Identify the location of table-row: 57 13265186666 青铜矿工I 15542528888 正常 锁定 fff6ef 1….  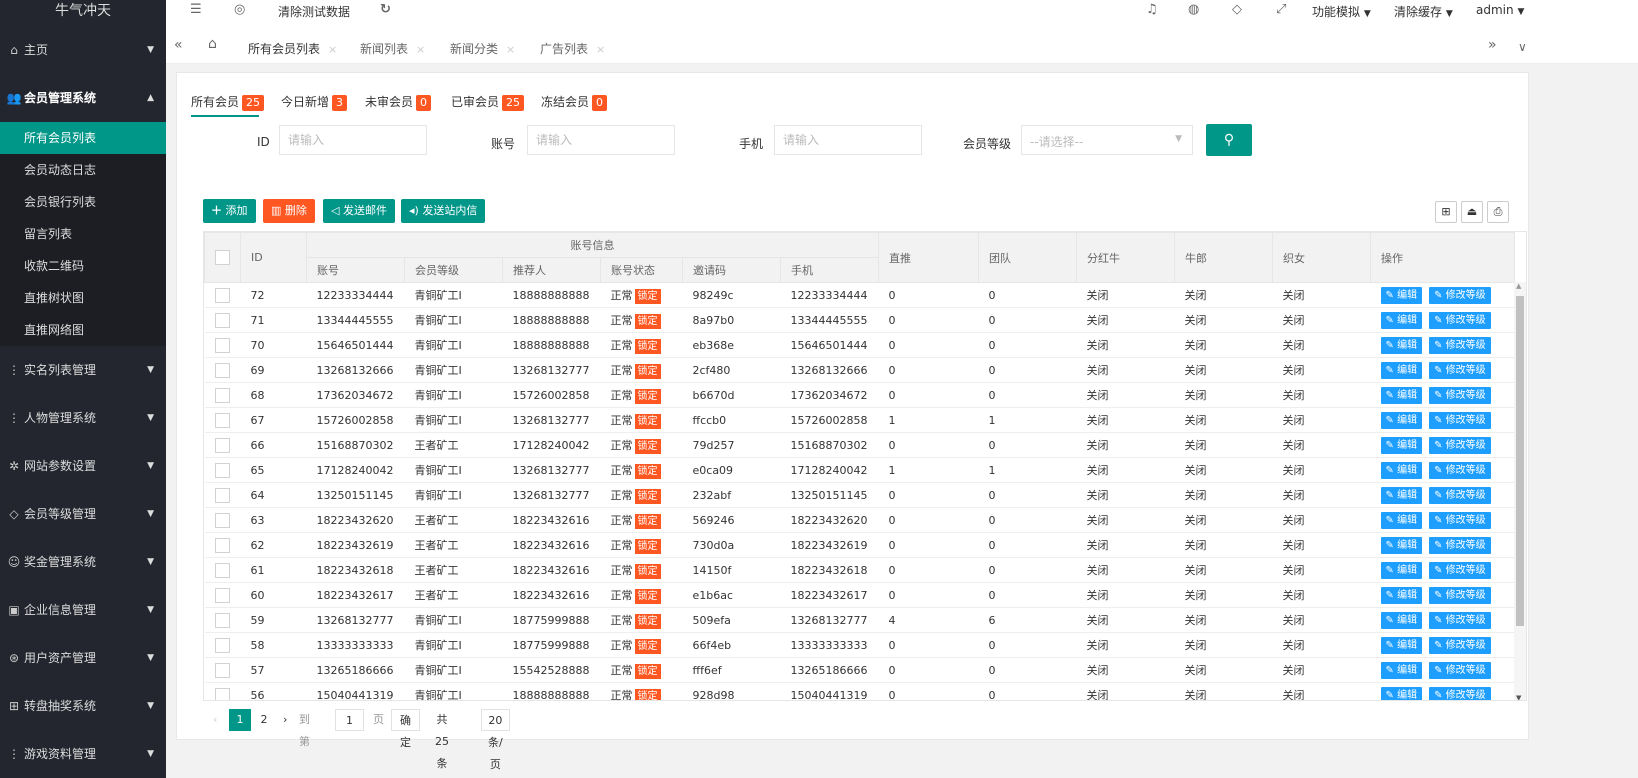
(859, 670).